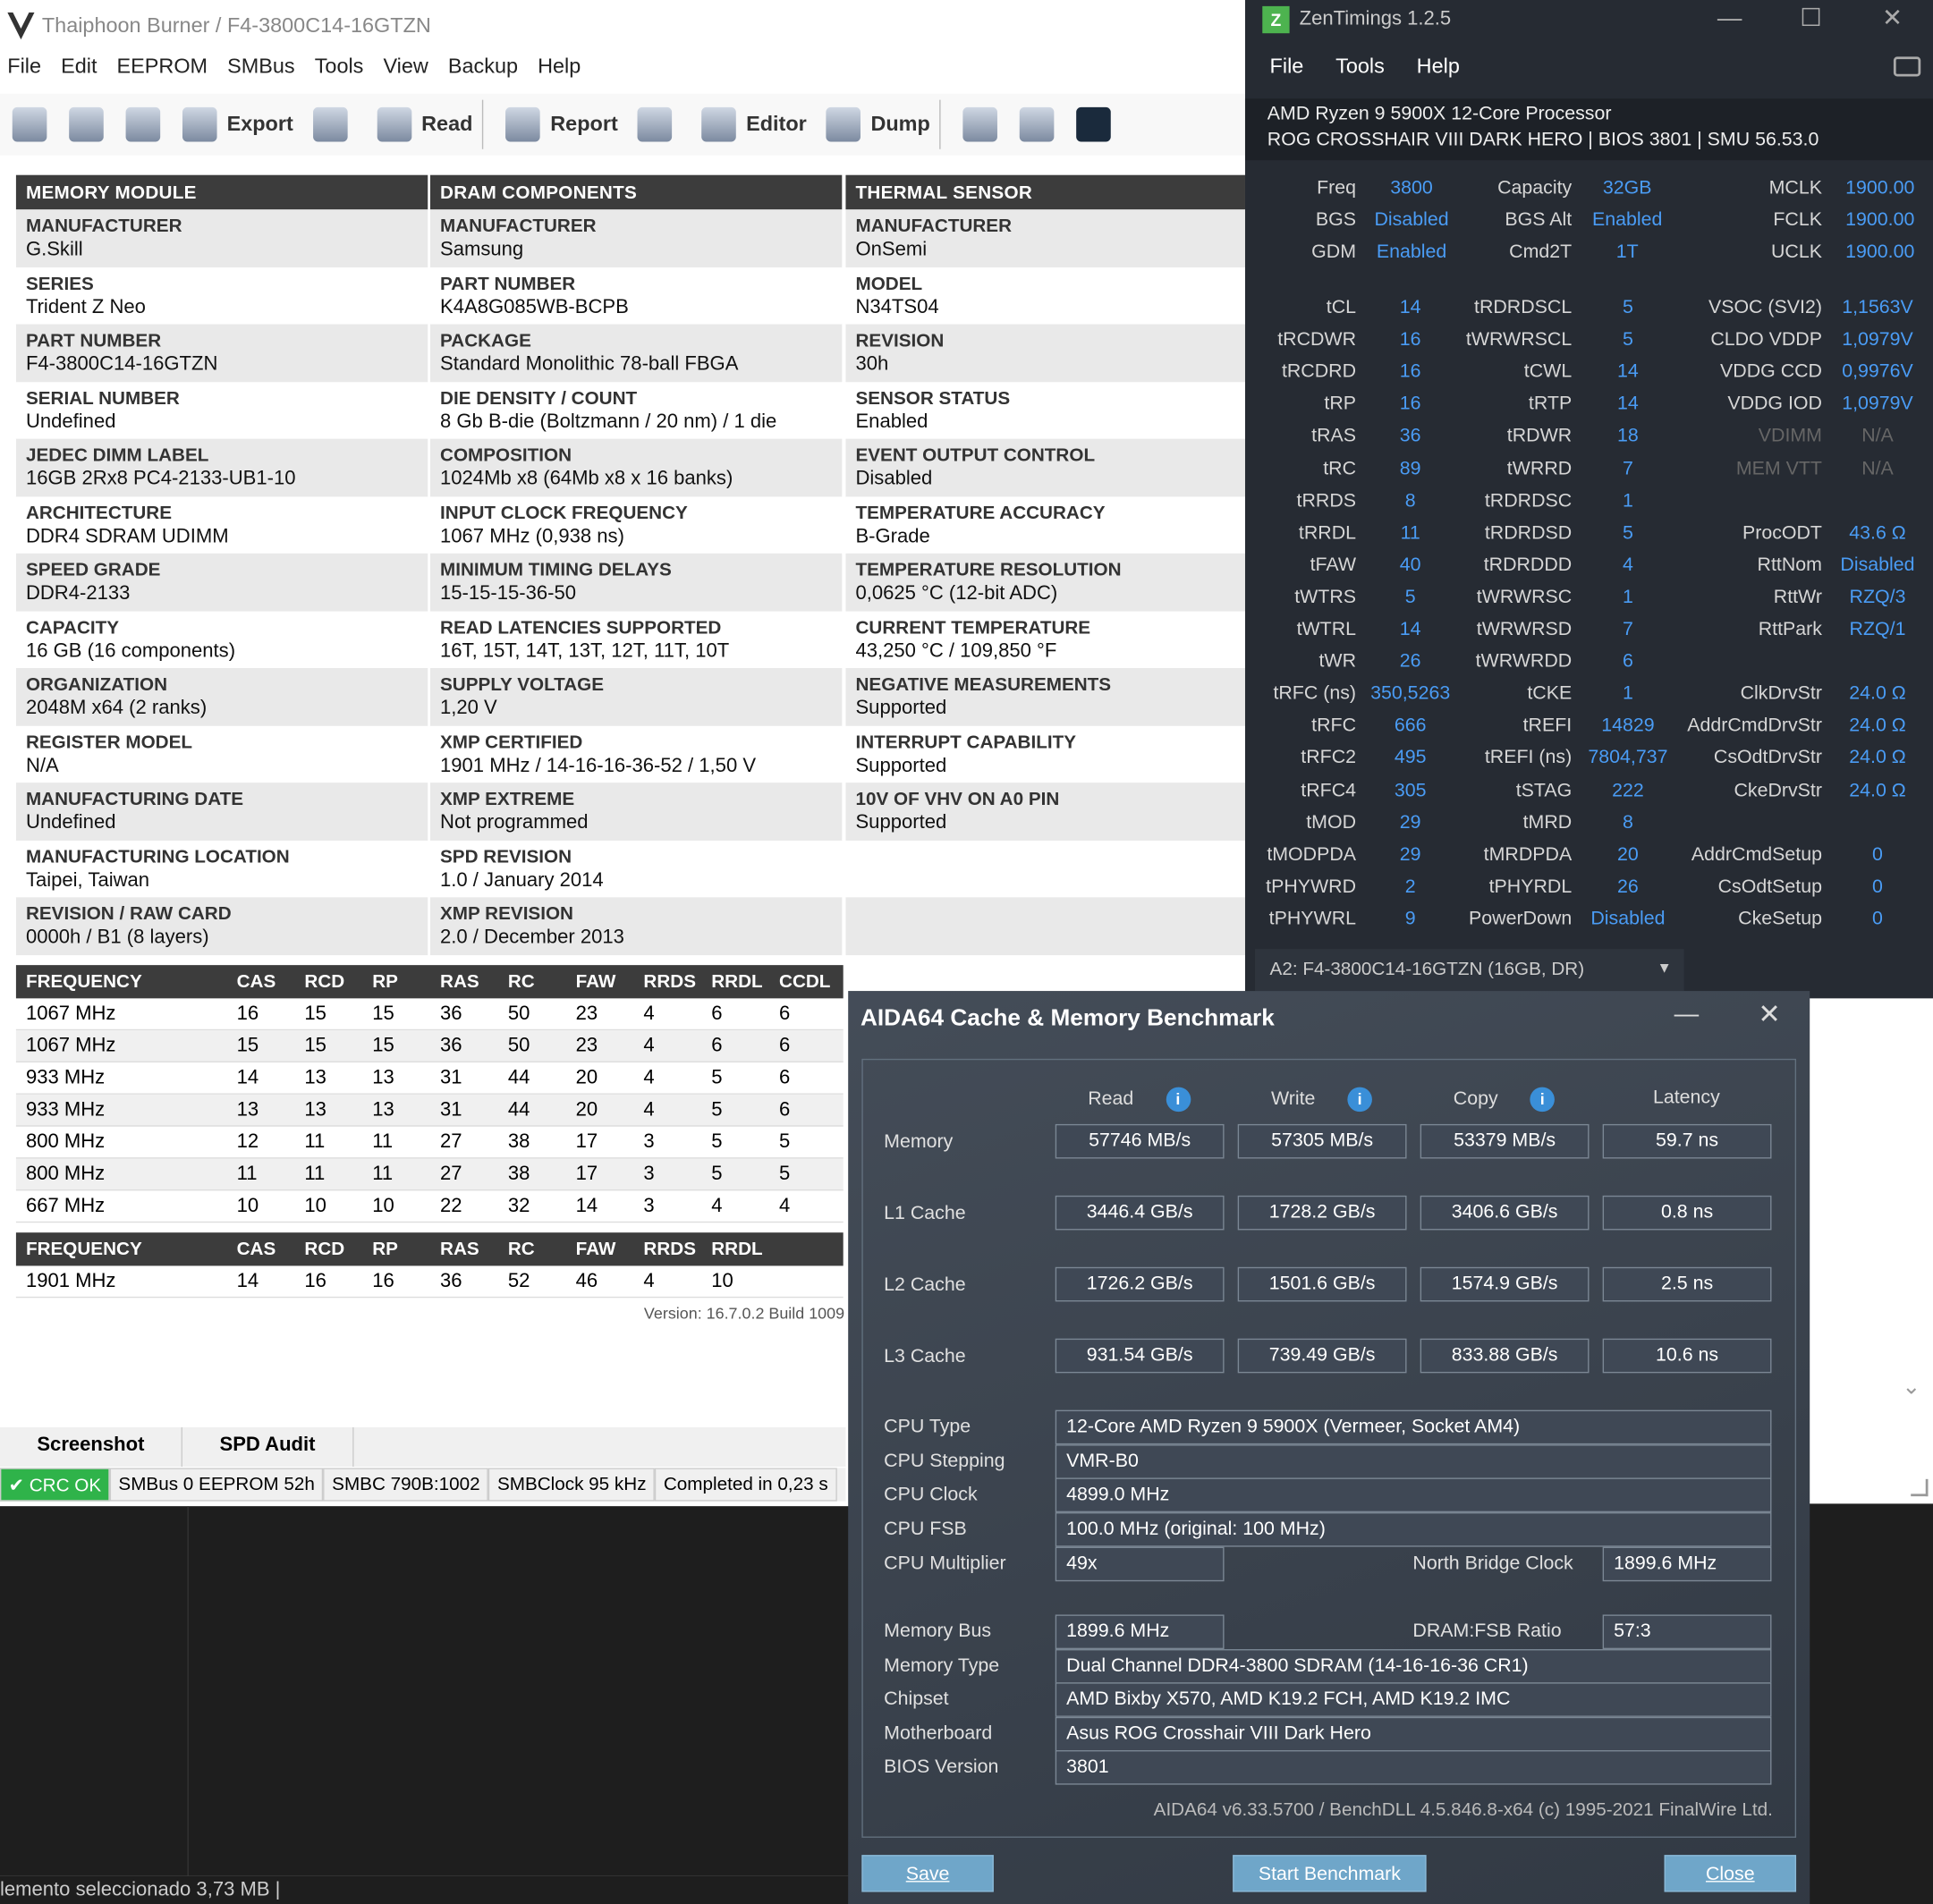  Describe the element at coordinates (94, 340) in the screenshot. I see `spd-label: PART NUMBER` at that location.